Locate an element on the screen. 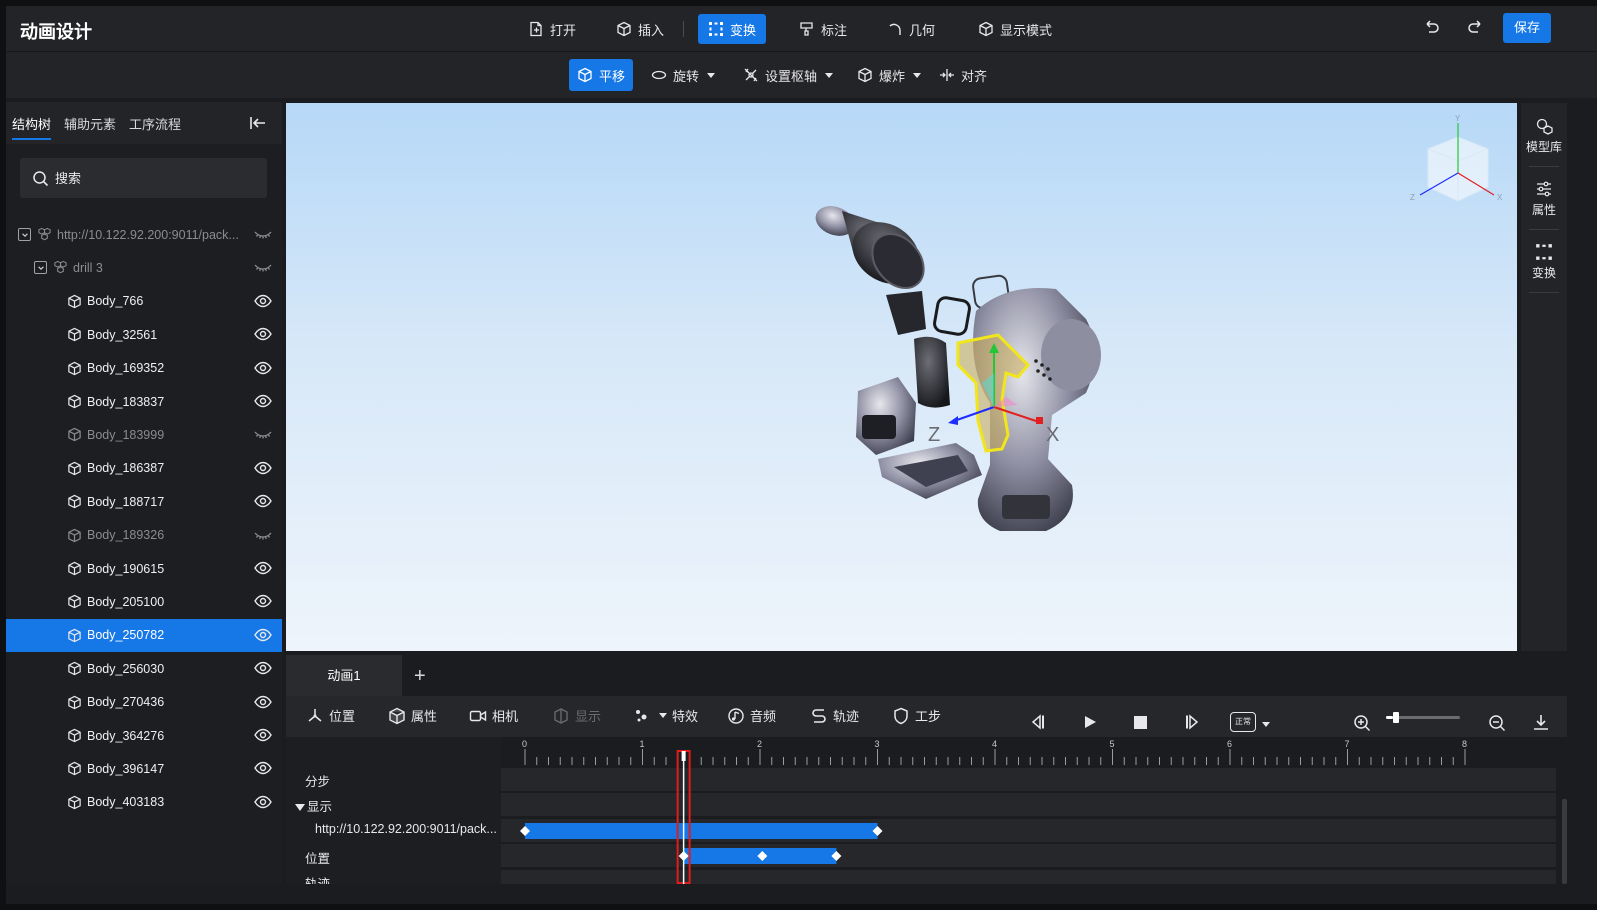 The width and height of the screenshot is (1597, 910). collapse-panel-icon is located at coordinates (258, 123).